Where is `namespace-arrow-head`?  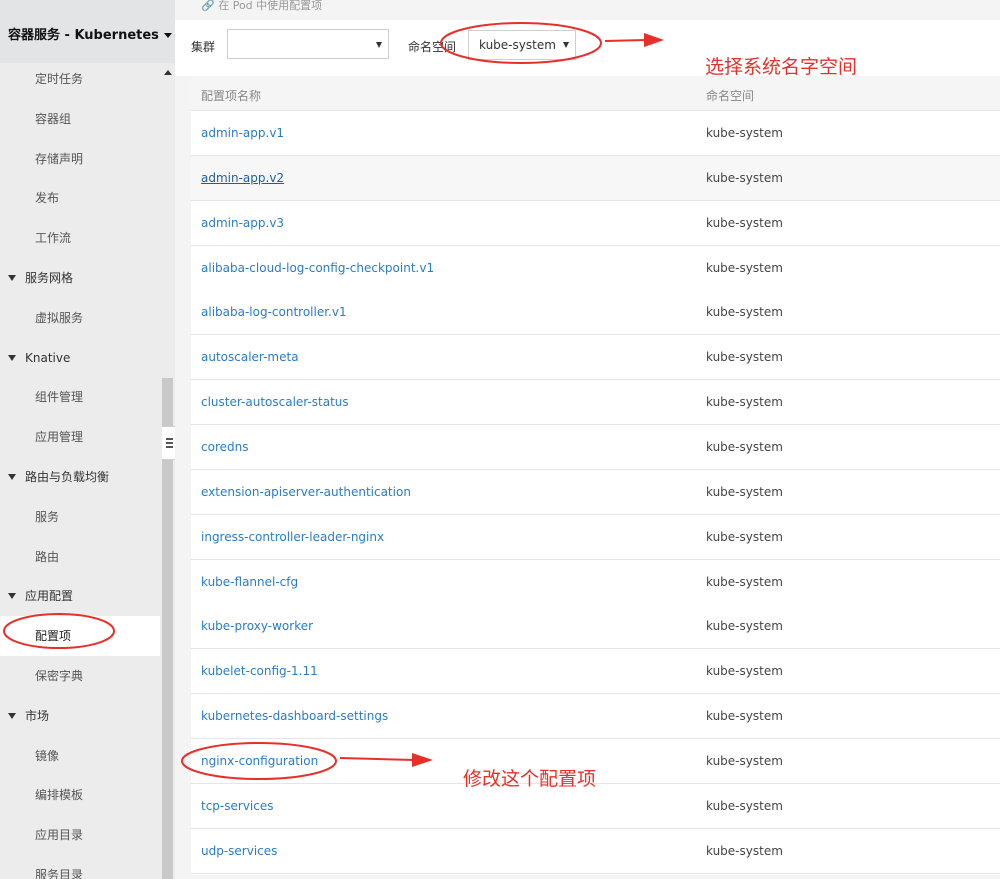 namespace-arrow-head is located at coordinates (654, 40).